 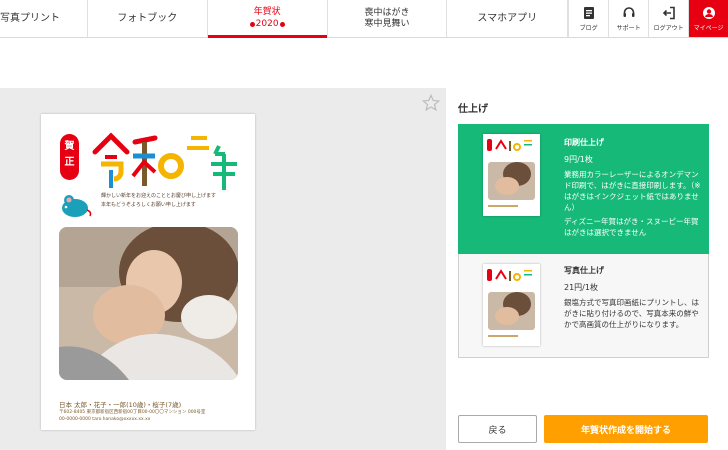 I want to click on tab-photobook: フォトブック, so click(x=148, y=18).